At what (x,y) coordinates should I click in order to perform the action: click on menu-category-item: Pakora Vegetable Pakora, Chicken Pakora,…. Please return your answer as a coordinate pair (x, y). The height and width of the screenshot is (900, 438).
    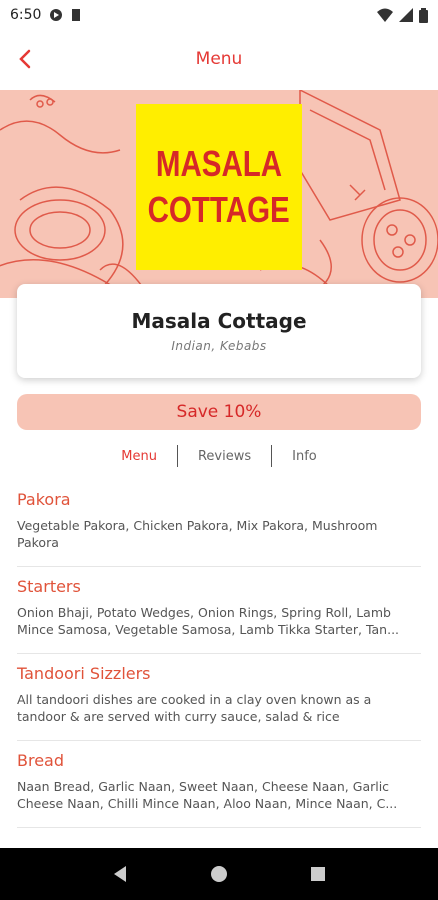
    Looking at the image, I should click on (219, 523).